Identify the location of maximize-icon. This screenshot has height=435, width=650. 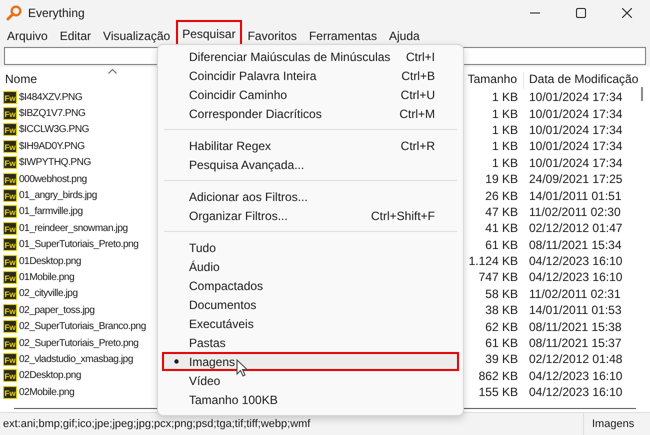
(581, 13).